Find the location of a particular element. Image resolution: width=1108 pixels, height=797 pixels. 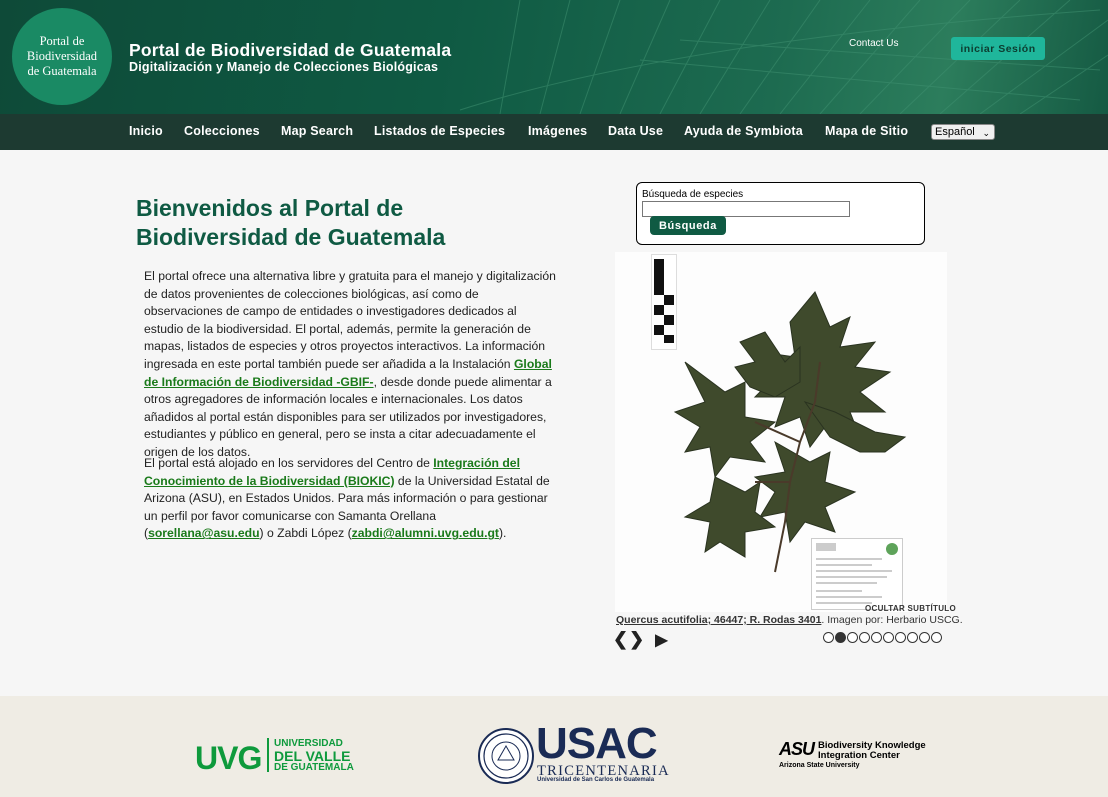

email-link-sorellana: sorellana@asu.edu is located at coordinates (203, 533).